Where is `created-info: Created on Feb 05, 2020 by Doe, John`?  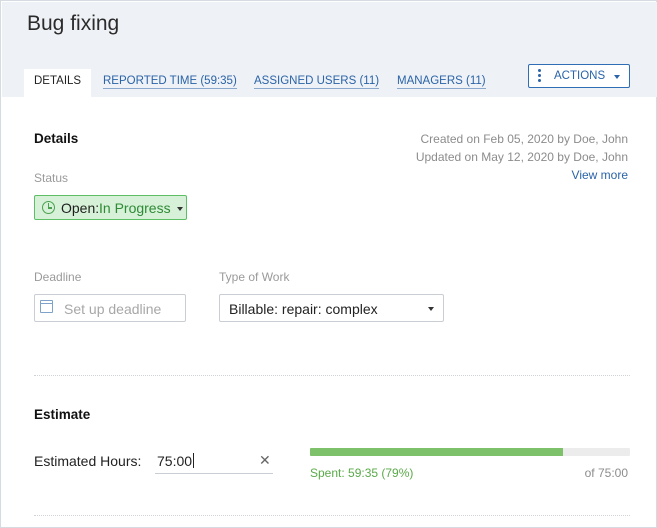 created-info: Created on Feb 05, 2020 by Doe, John is located at coordinates (524, 139).